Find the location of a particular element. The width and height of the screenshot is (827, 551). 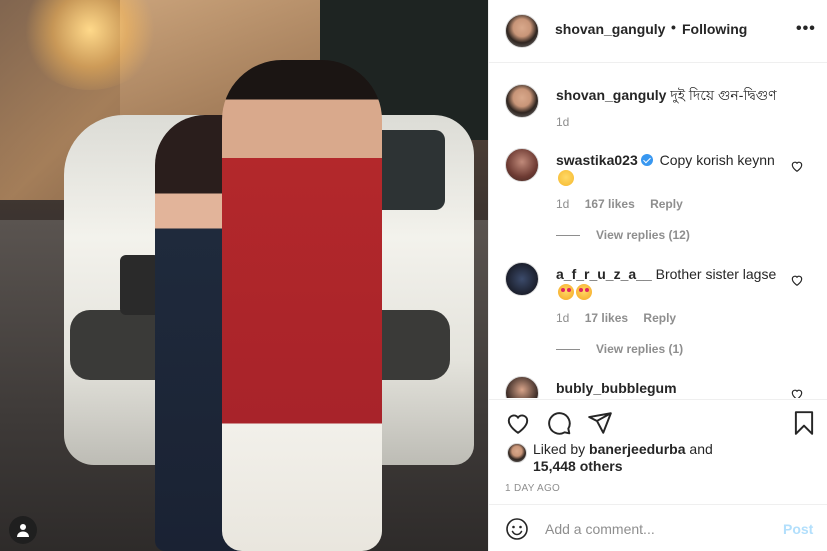

comment-text: bubly_bubblegum is located at coordinates (671, 388).